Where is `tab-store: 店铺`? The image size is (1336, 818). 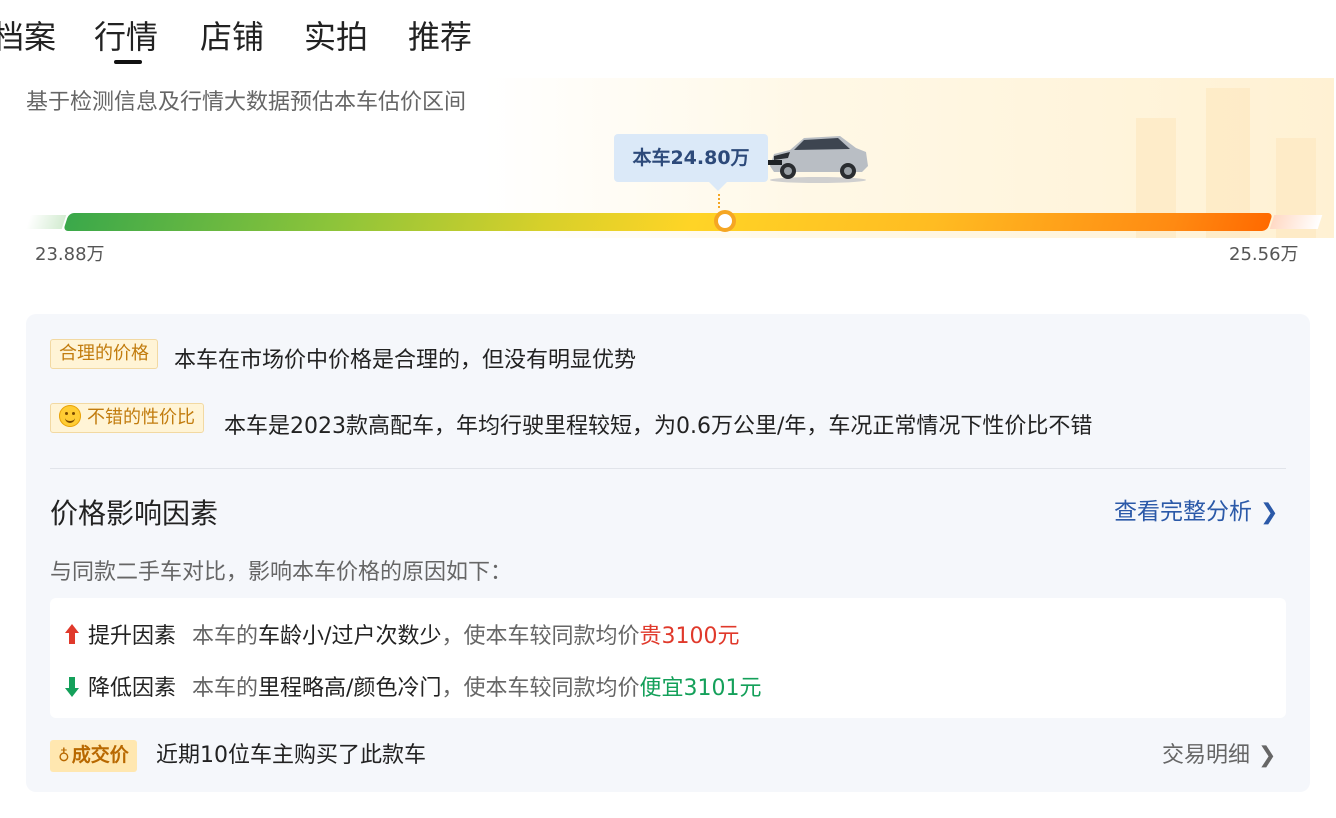 tab-store: 店铺 is located at coordinates (232, 37).